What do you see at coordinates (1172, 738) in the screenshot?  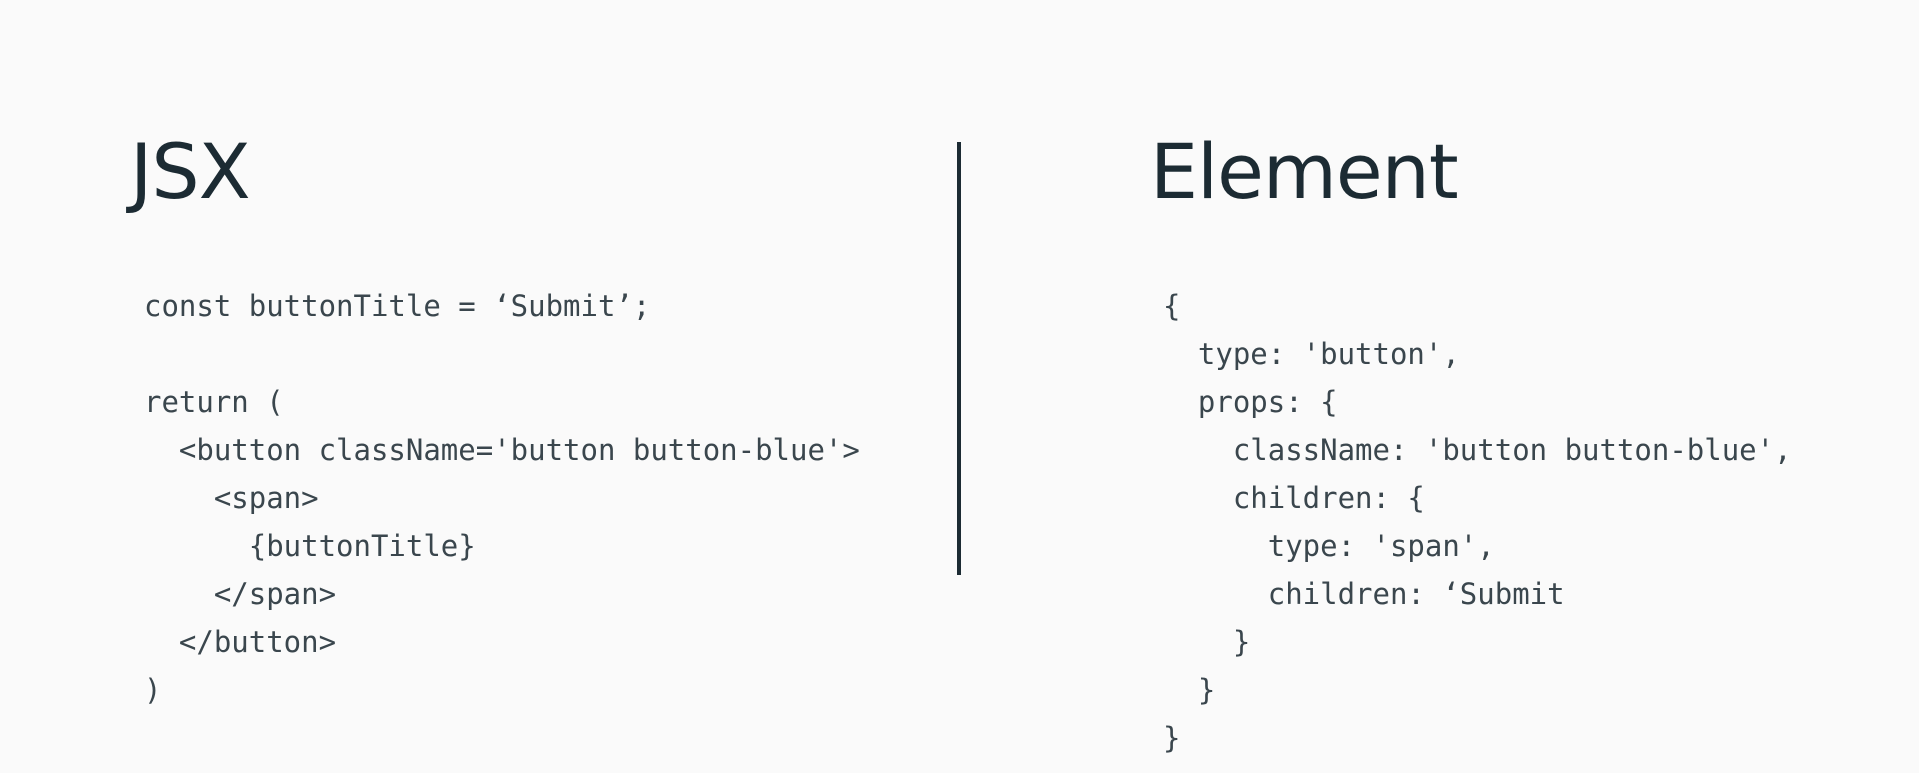 I see `element-code-line-10: }` at bounding box center [1172, 738].